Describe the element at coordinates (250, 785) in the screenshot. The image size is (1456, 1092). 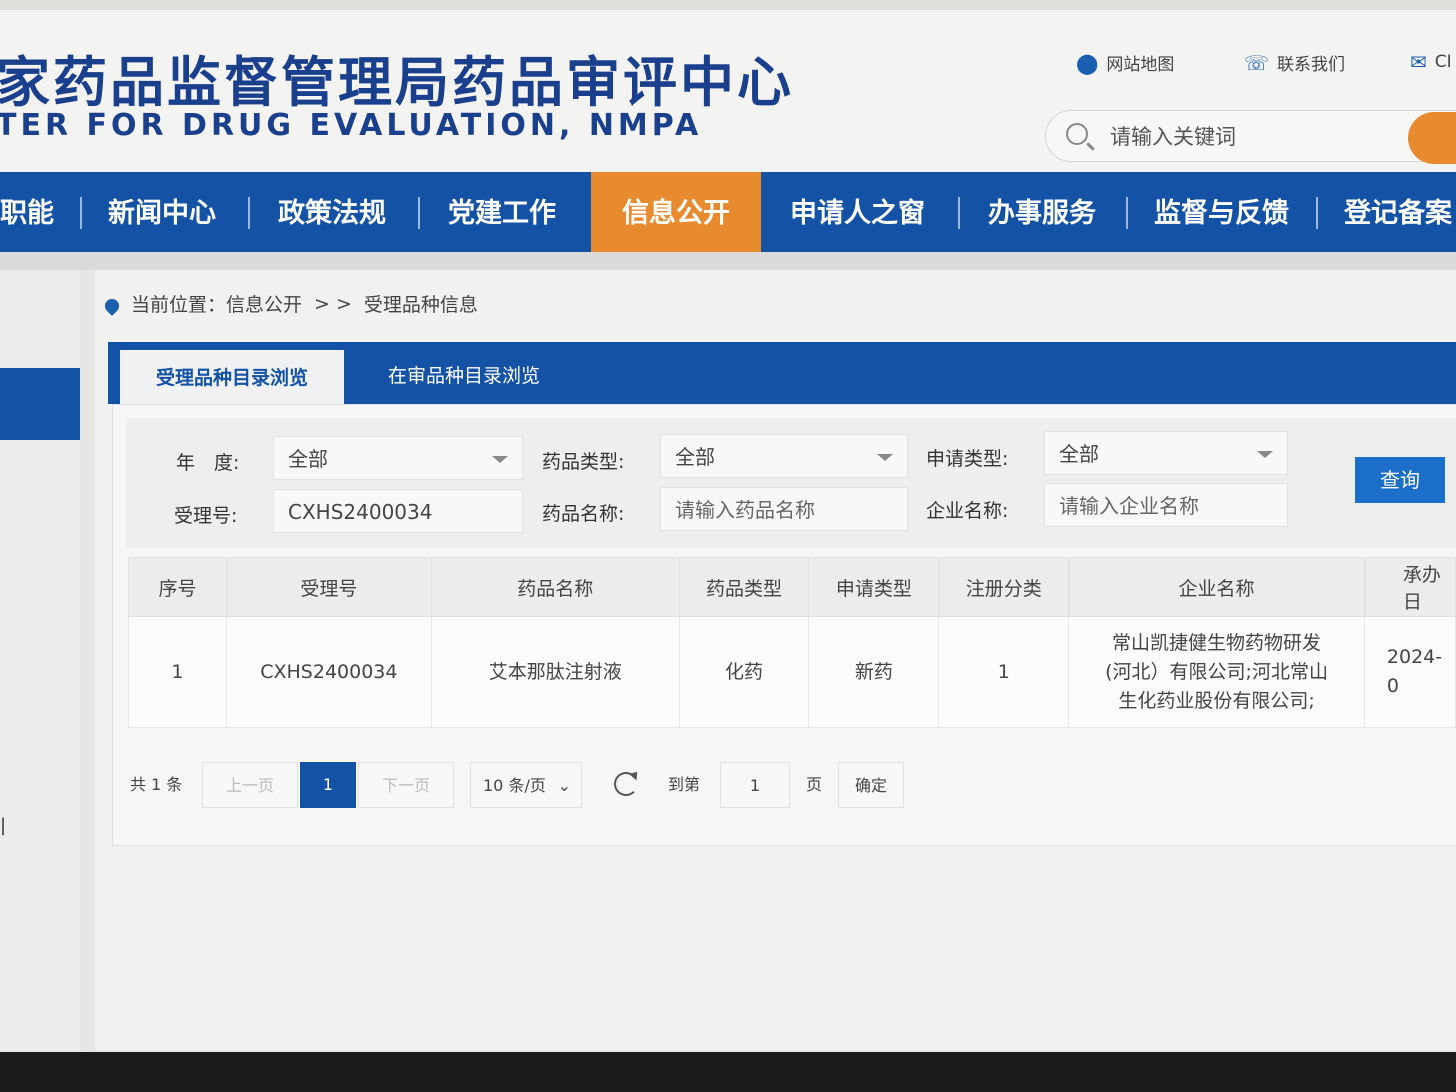
I see `pager-prev-button: 上一页` at that location.